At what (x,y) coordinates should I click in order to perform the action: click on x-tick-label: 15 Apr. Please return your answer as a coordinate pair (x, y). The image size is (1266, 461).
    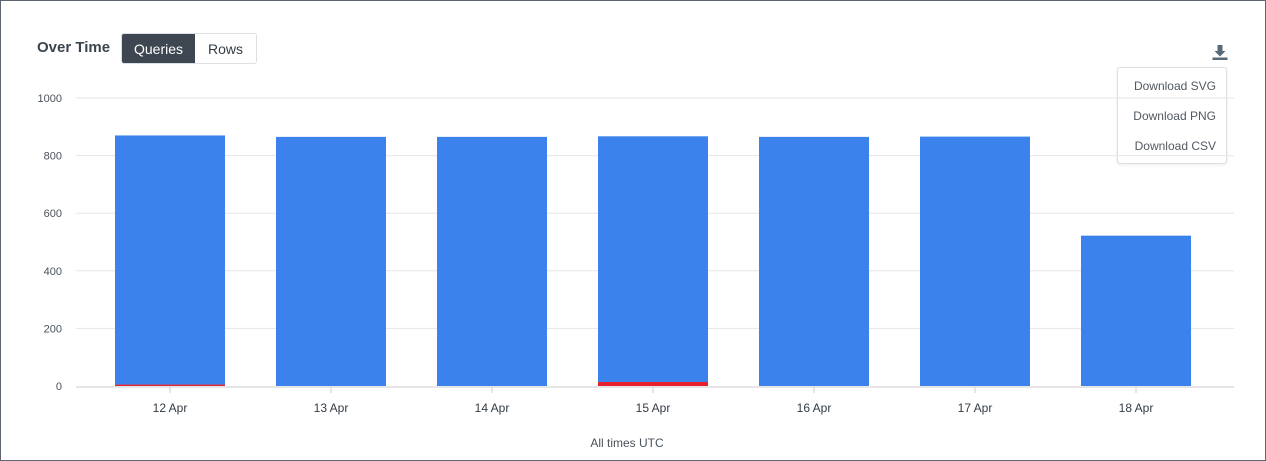
    Looking at the image, I should click on (653, 408).